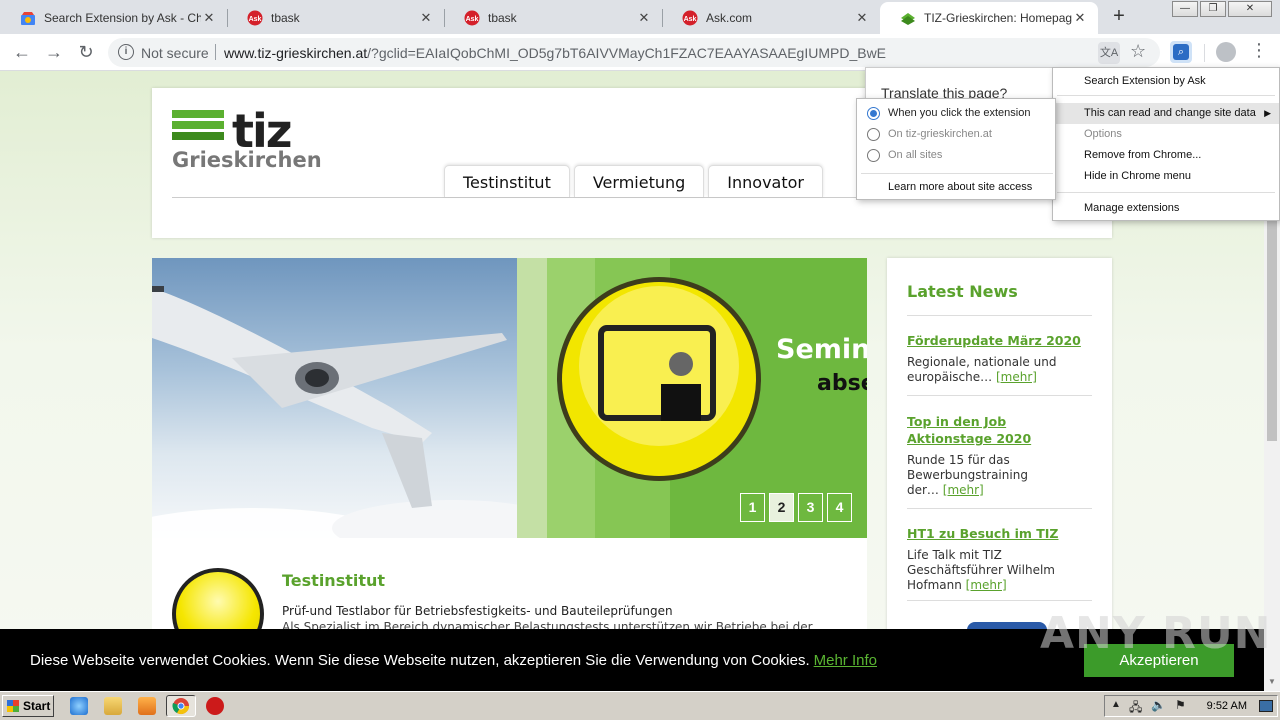  I want to click on ask-extension-button: ⌕, so click(1181, 52).